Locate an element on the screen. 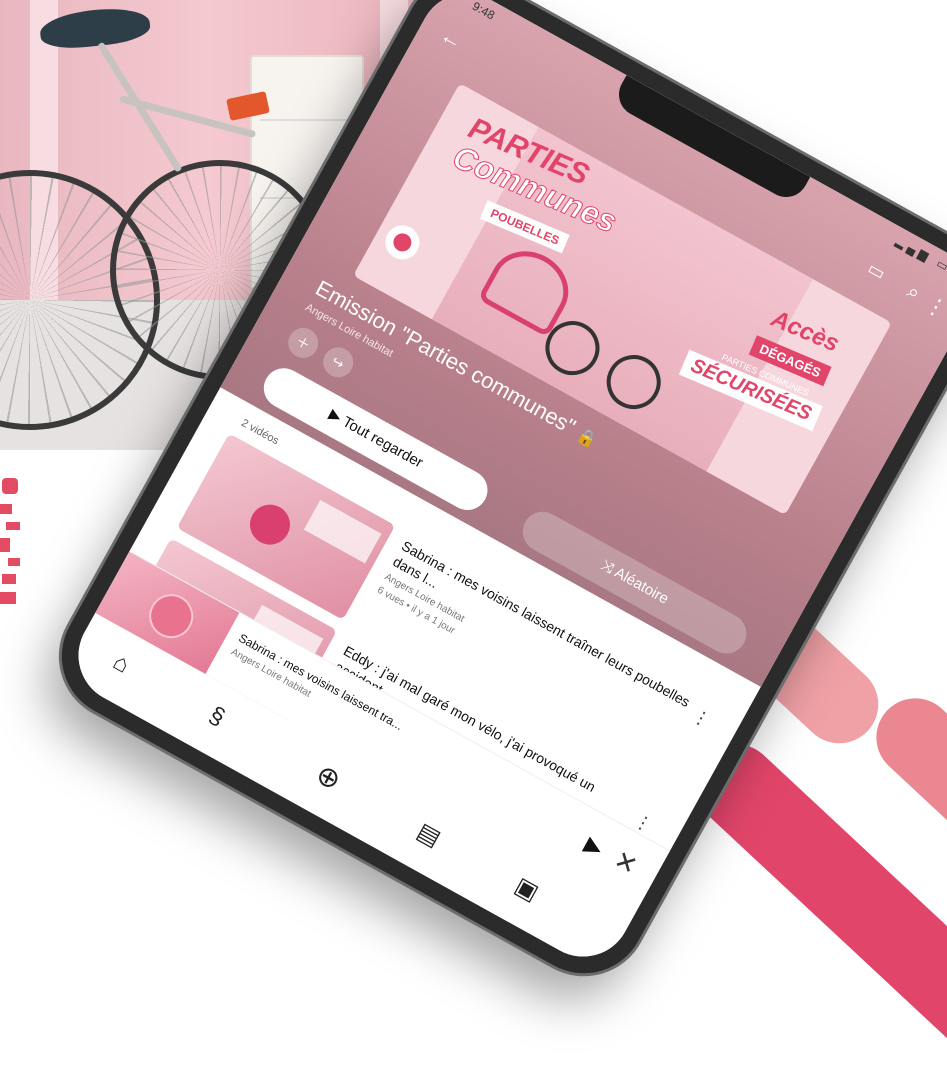 The image size is (947, 1074). search-icon: ⌕ is located at coordinates (913, 293).